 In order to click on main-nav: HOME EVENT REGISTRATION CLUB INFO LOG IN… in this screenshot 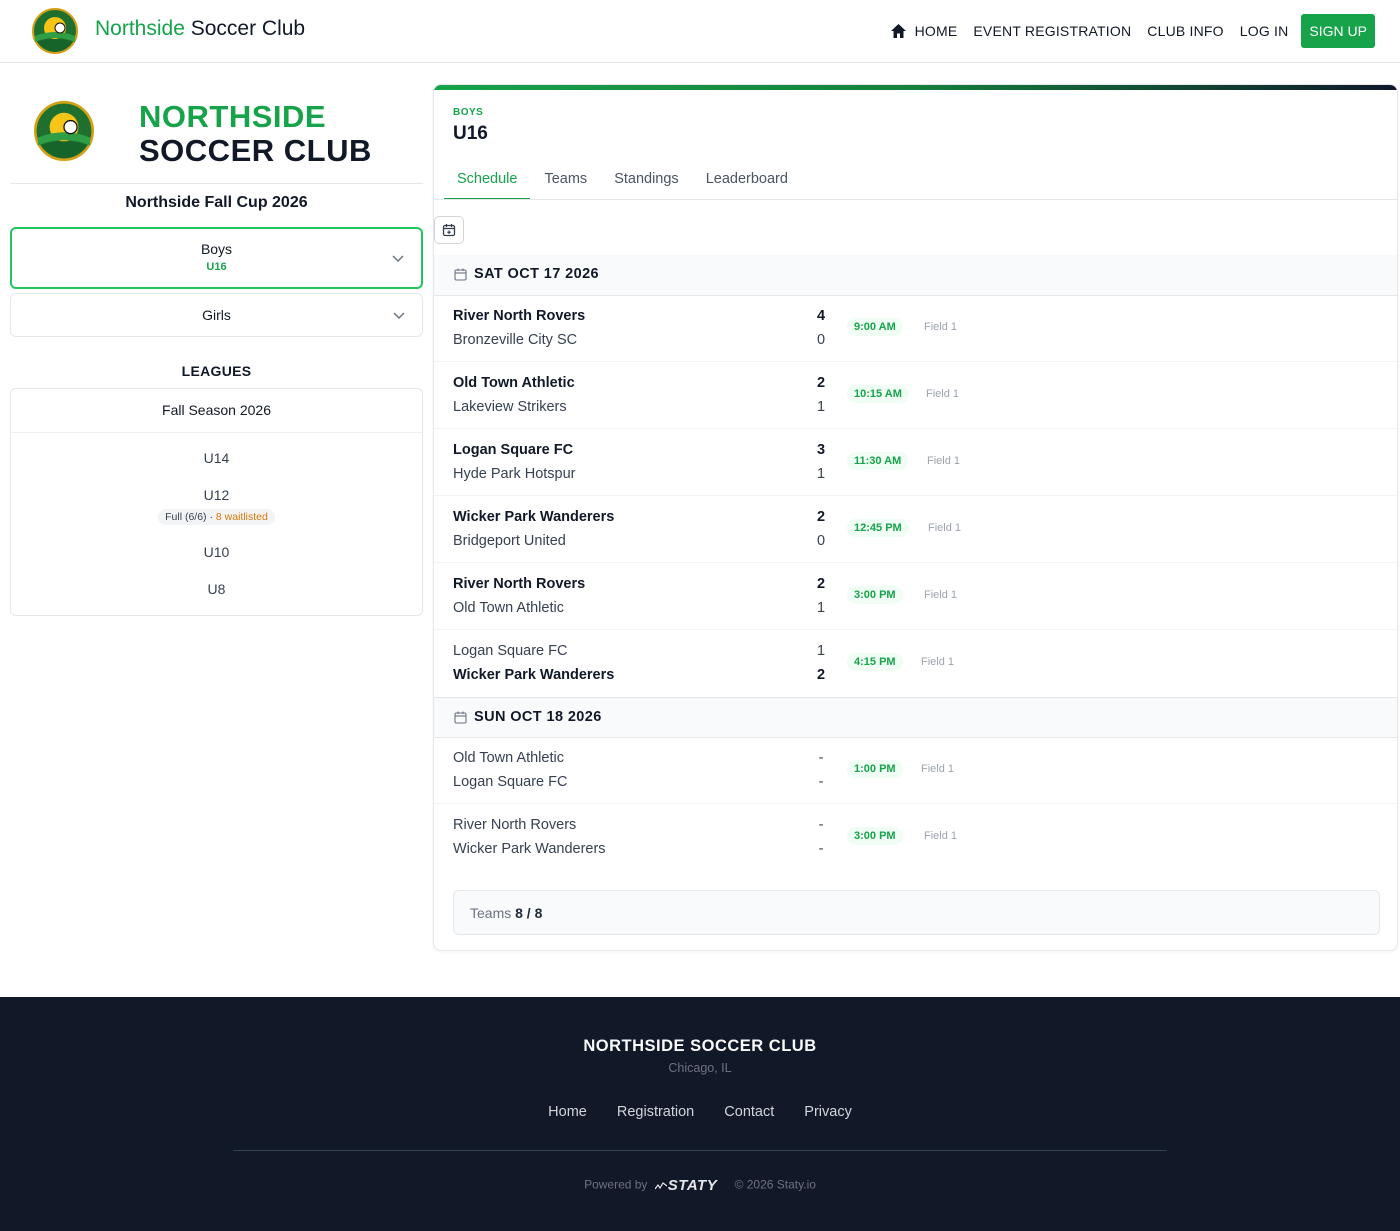, I will do `click(1124, 31)`.